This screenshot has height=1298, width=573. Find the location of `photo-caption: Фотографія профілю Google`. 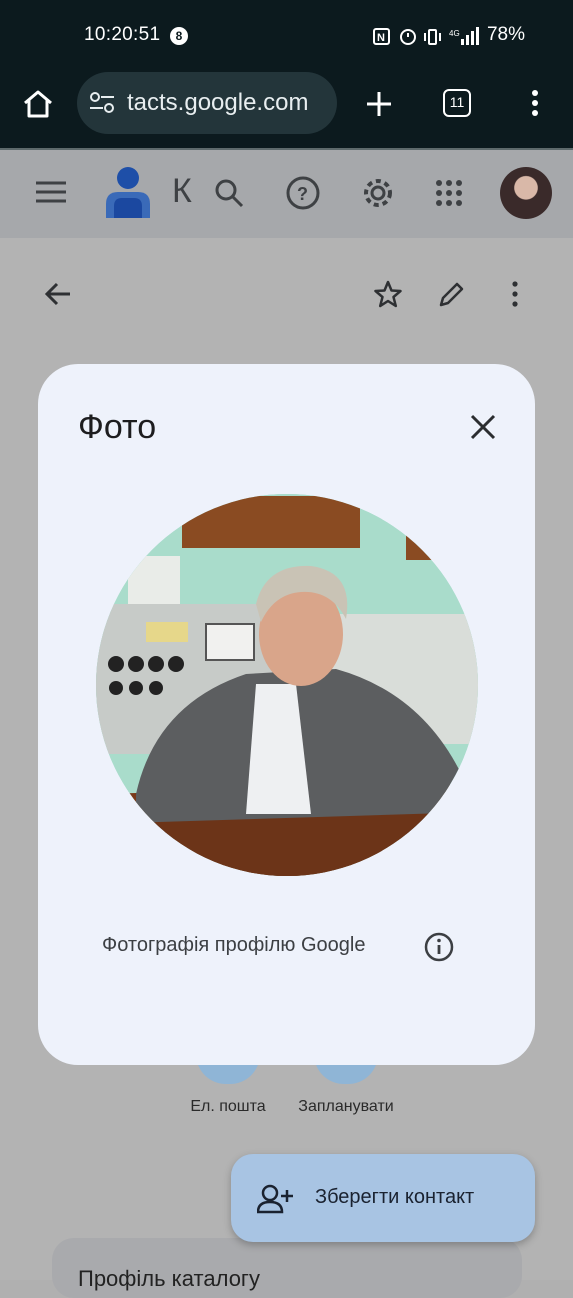

photo-caption: Фотографія профілю Google is located at coordinates (234, 945).